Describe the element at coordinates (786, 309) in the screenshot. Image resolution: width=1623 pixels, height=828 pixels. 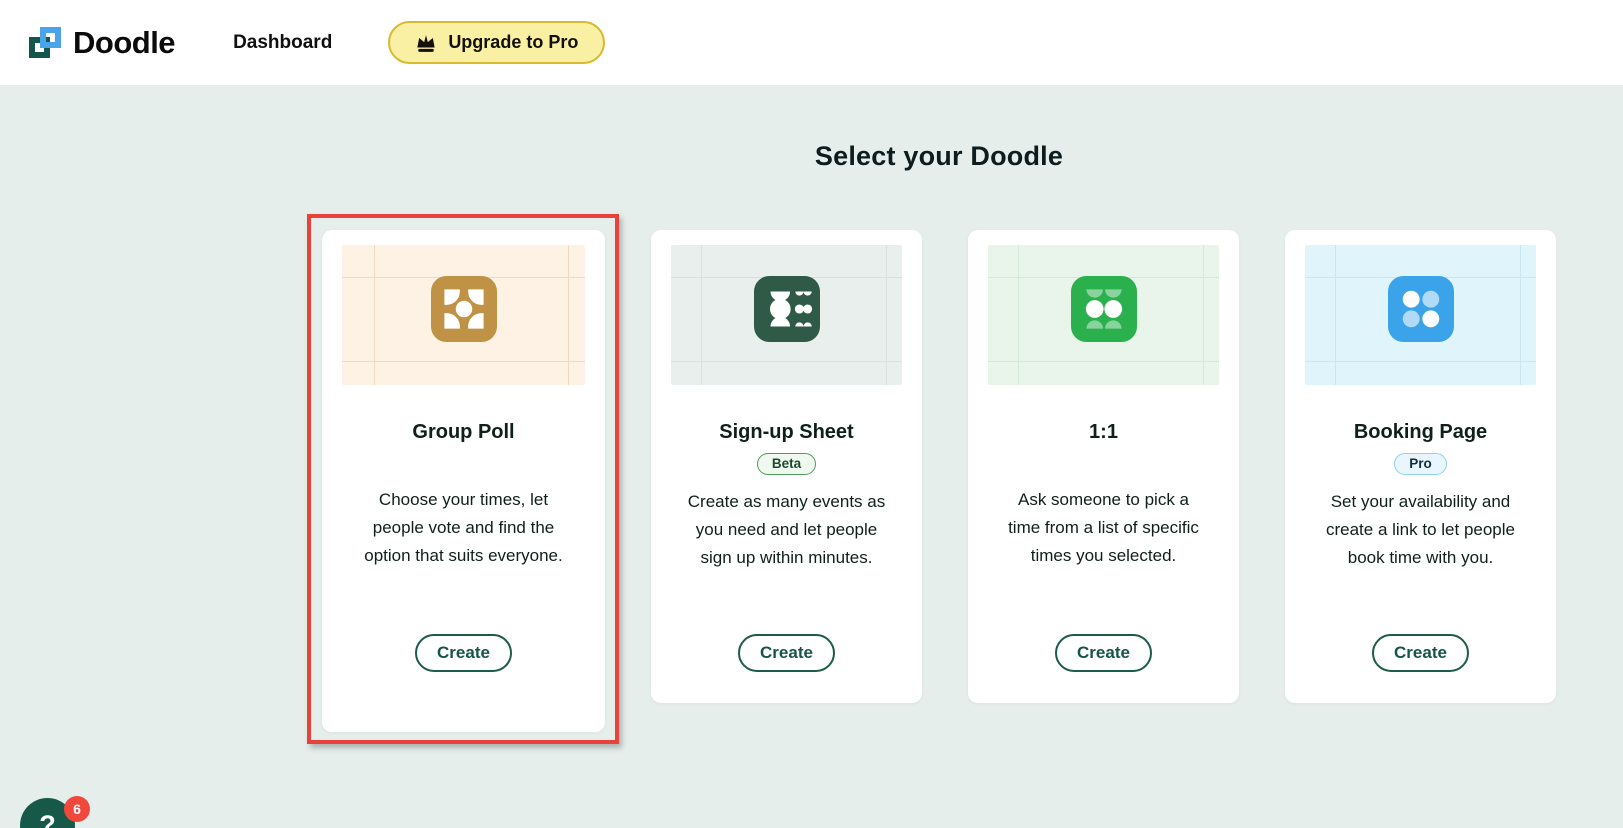
I see `sign-up-sheet-icon` at that location.